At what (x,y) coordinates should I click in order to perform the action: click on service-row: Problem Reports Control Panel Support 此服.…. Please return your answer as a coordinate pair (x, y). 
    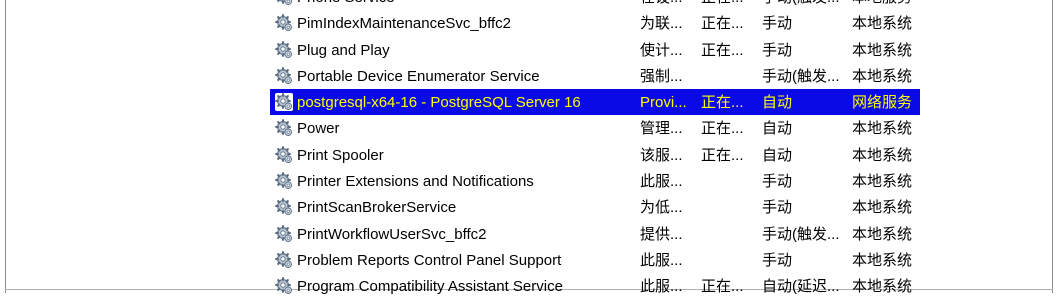
    Looking at the image, I should click on (595, 260).